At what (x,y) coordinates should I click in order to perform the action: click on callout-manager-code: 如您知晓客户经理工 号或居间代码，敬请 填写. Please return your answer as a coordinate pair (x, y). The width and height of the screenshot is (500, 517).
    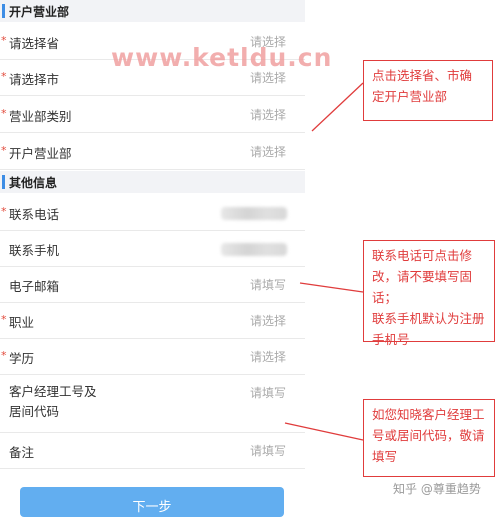
    Looking at the image, I should click on (429, 438).